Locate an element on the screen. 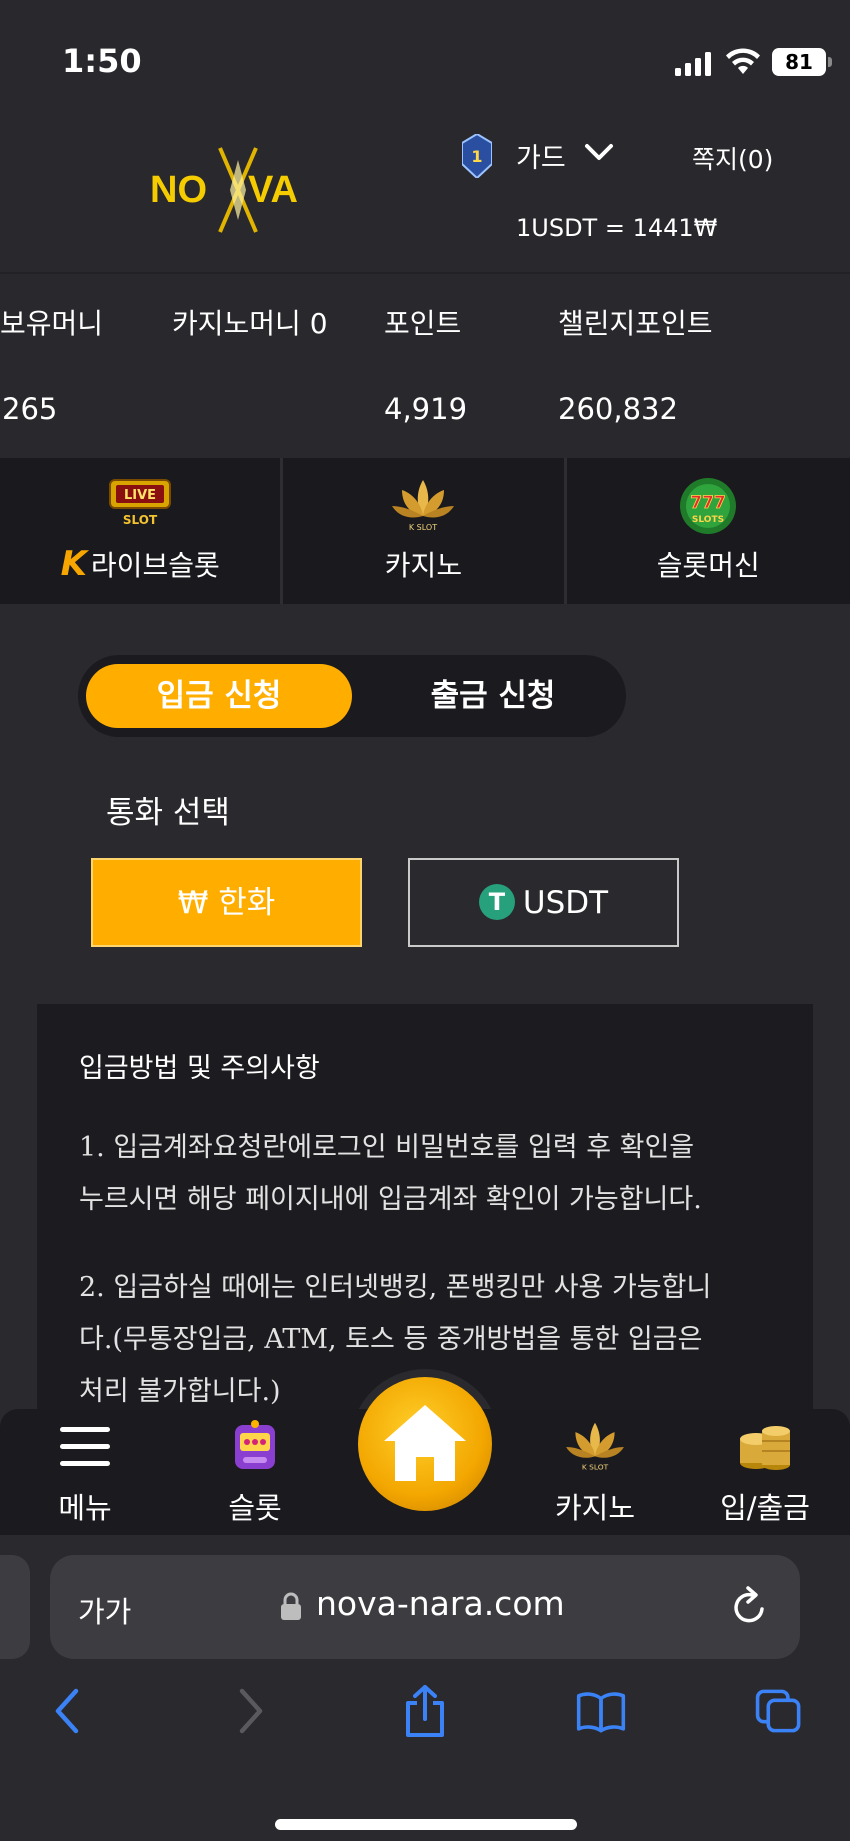 The height and width of the screenshot is (1841, 850). nav-deposit-withdraw-label: 입/출금 is located at coordinates (765, 1508).